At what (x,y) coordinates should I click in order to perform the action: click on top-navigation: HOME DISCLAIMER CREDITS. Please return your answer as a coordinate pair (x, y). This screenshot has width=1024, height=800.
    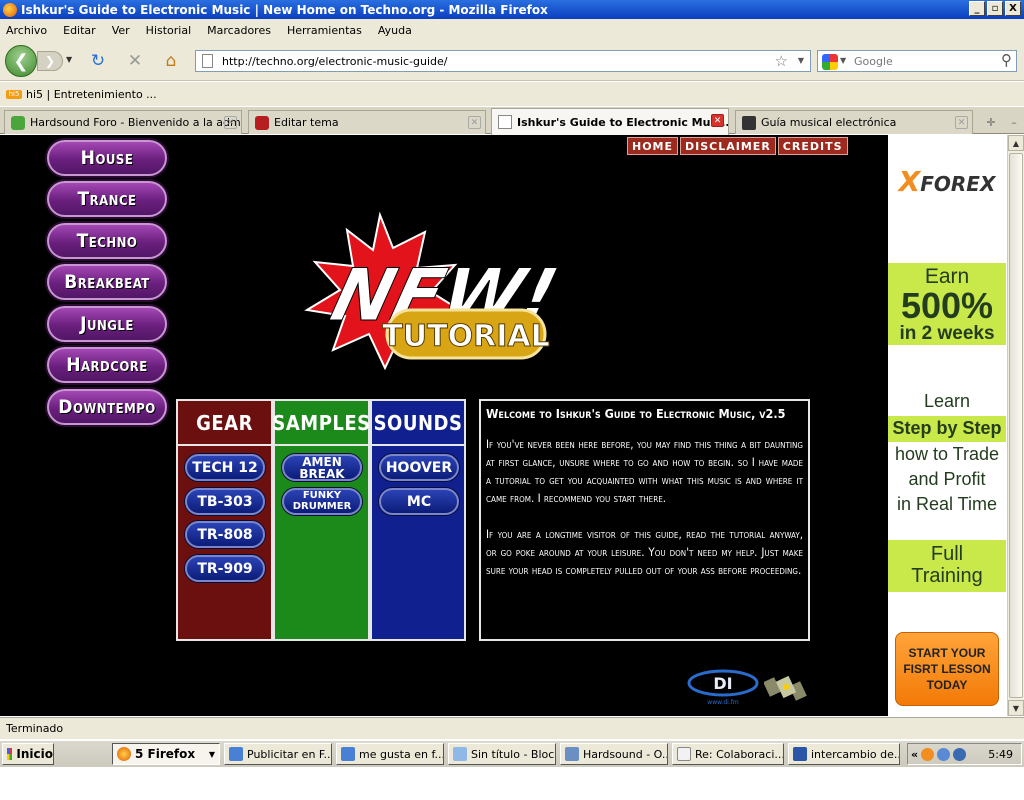
    Looking at the image, I should click on (737, 146).